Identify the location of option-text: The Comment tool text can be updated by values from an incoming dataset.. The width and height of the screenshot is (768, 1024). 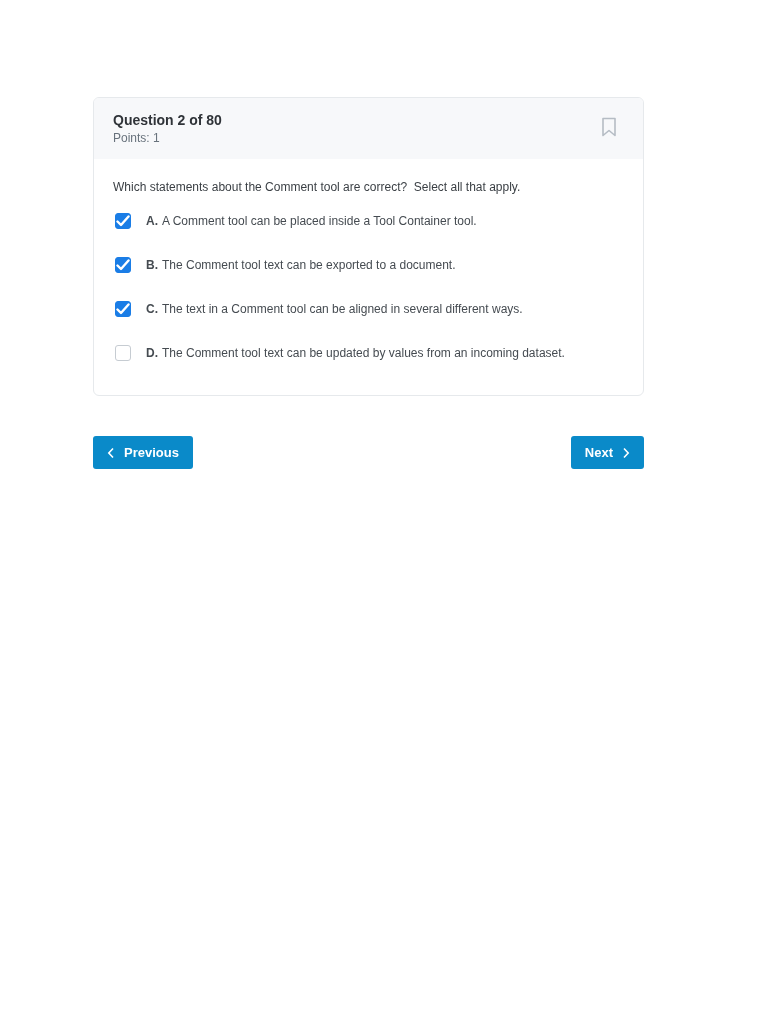
(363, 353).